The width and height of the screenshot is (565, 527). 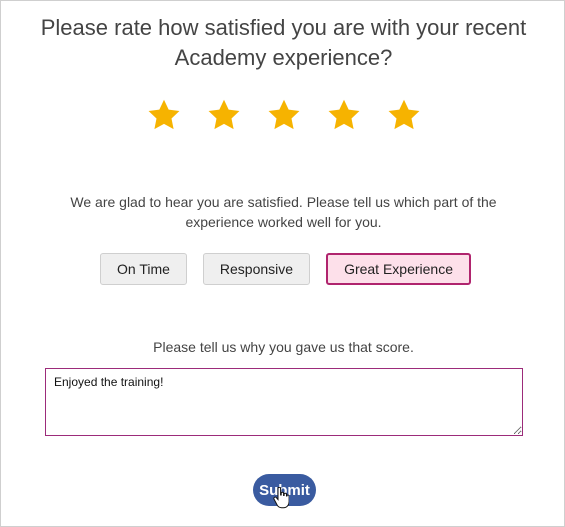 I want to click on comment-textarea: Enjoyed the training!, so click(x=284, y=402).